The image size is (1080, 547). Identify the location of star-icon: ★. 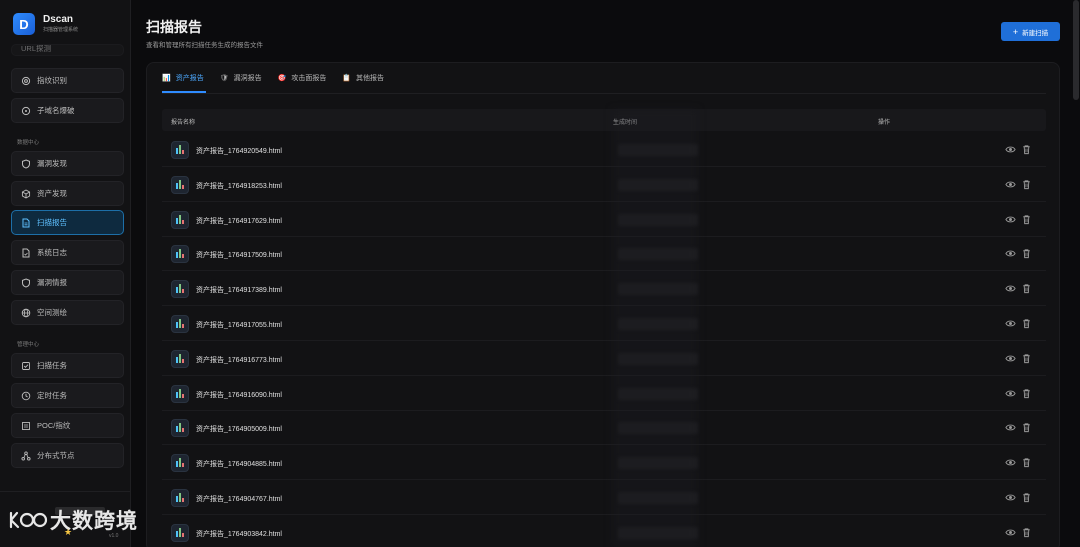
(68, 532).